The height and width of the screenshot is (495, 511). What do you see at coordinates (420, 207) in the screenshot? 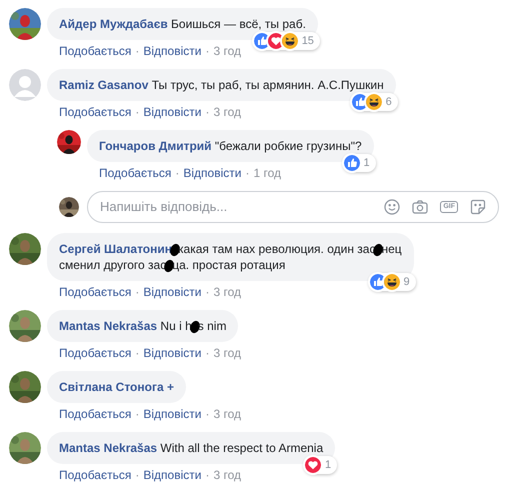
I see `camera-icon` at bounding box center [420, 207].